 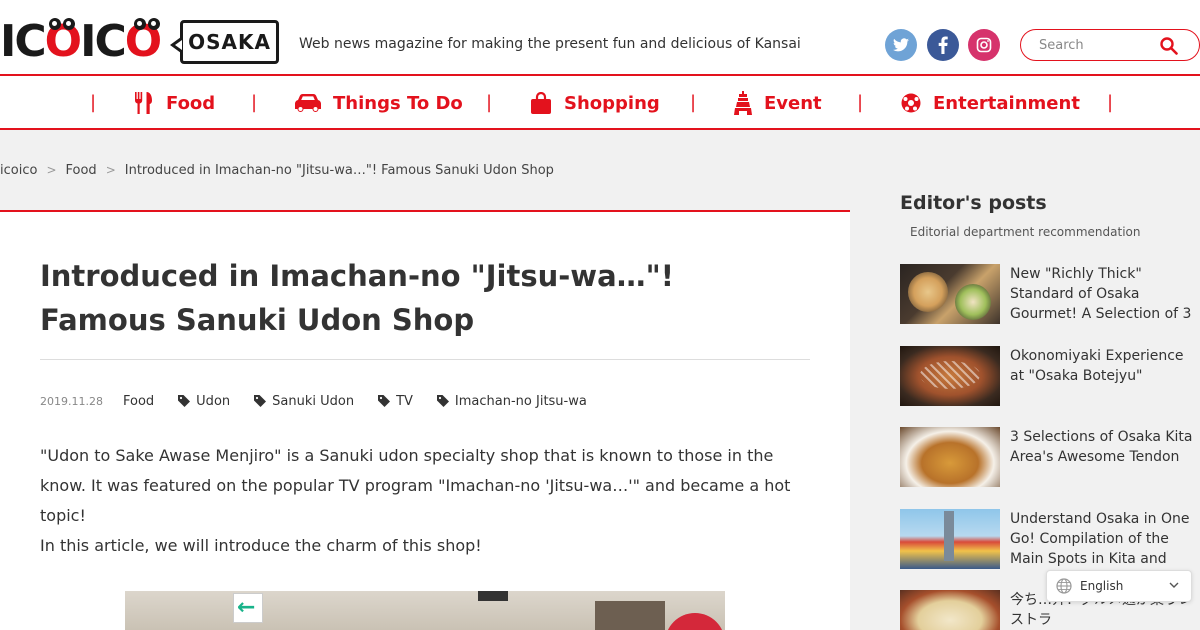 I want to click on ball-icon, so click(x=911, y=103).